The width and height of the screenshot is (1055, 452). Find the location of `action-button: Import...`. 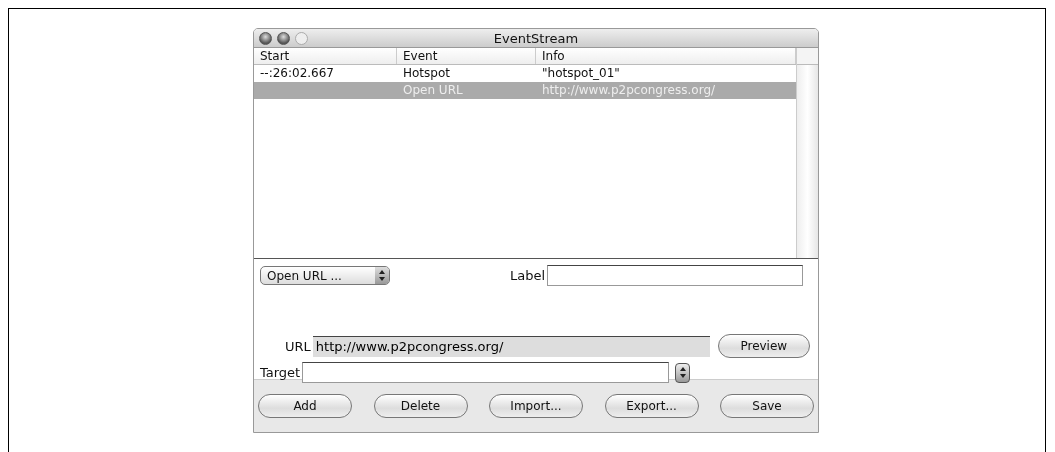

action-button: Import... is located at coordinates (536, 406).